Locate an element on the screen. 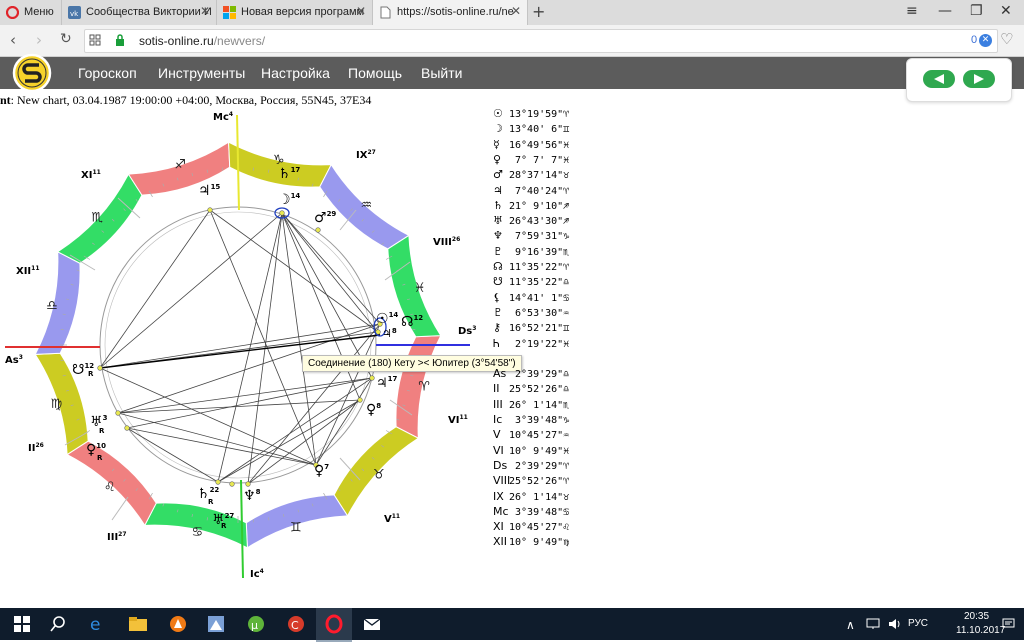 The height and width of the screenshot is (642, 1024). planet-position: 10° 9'49"♓ is located at coordinates (539, 451).